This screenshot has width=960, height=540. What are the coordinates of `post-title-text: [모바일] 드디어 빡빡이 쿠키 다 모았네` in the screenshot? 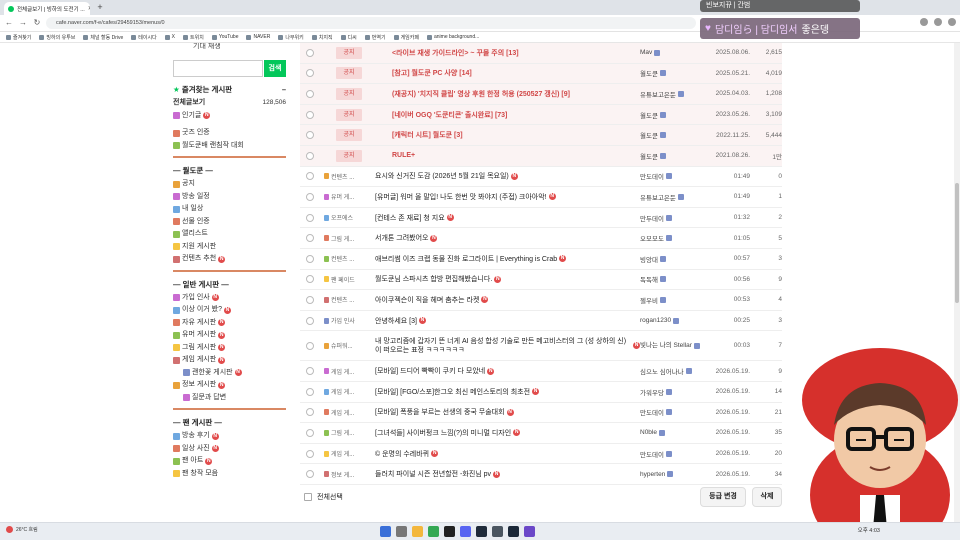 It's located at (430, 371).